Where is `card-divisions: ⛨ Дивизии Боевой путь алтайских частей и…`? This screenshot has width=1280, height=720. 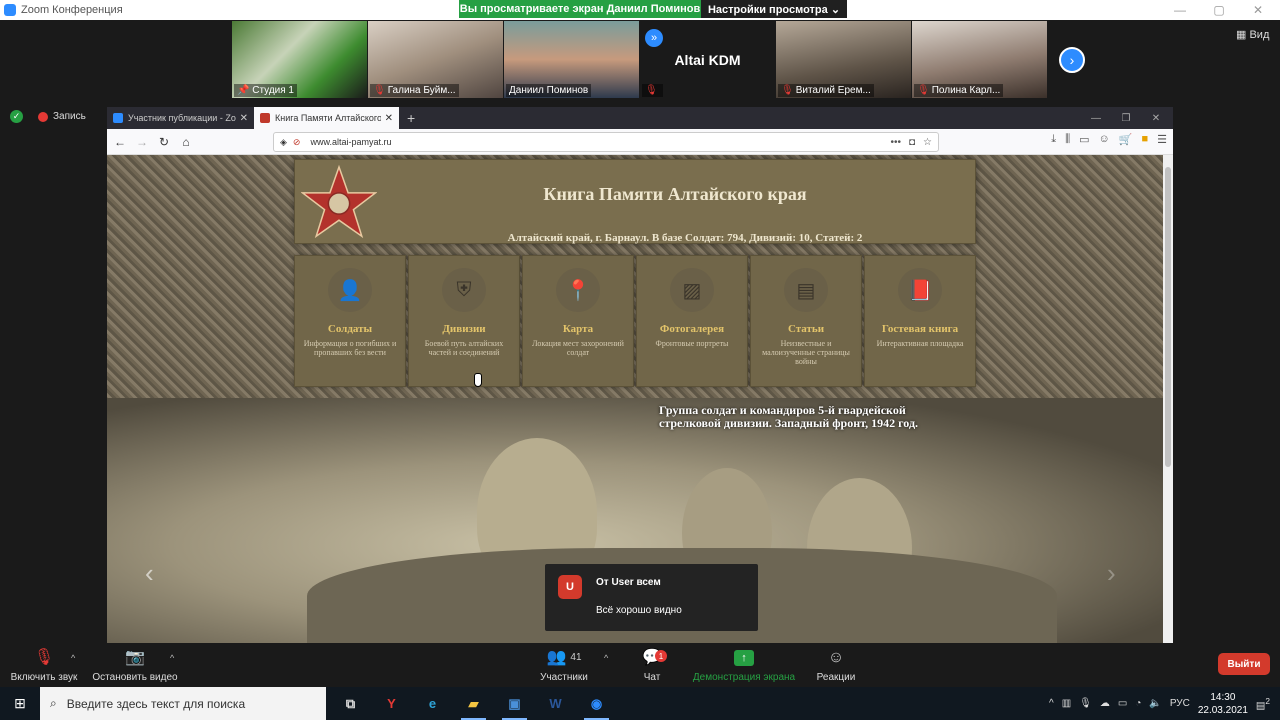 card-divisions: ⛨ Дивизии Боевой путь алтайских частей и… is located at coordinates (464, 321).